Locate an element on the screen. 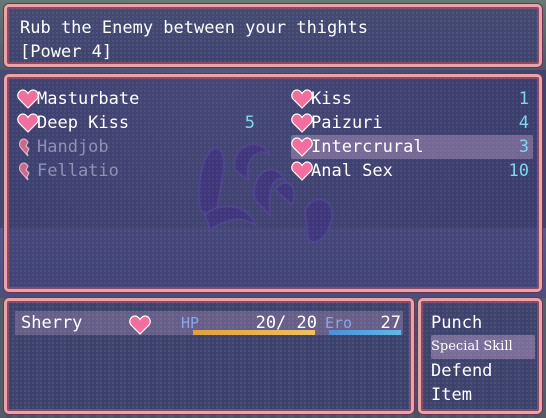  ero-value: 27 is located at coordinates (390, 323).